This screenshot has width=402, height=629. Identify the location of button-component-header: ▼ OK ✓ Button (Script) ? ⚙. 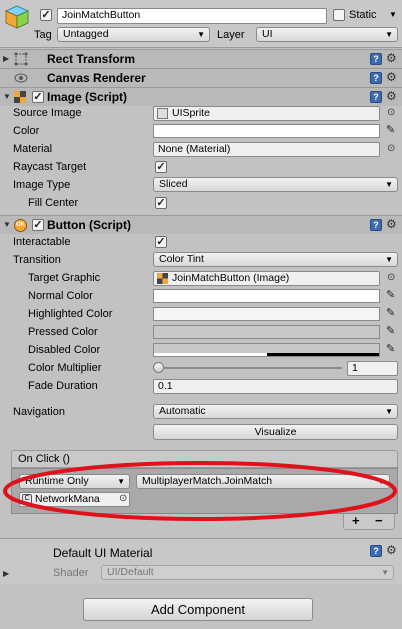
(201, 224).